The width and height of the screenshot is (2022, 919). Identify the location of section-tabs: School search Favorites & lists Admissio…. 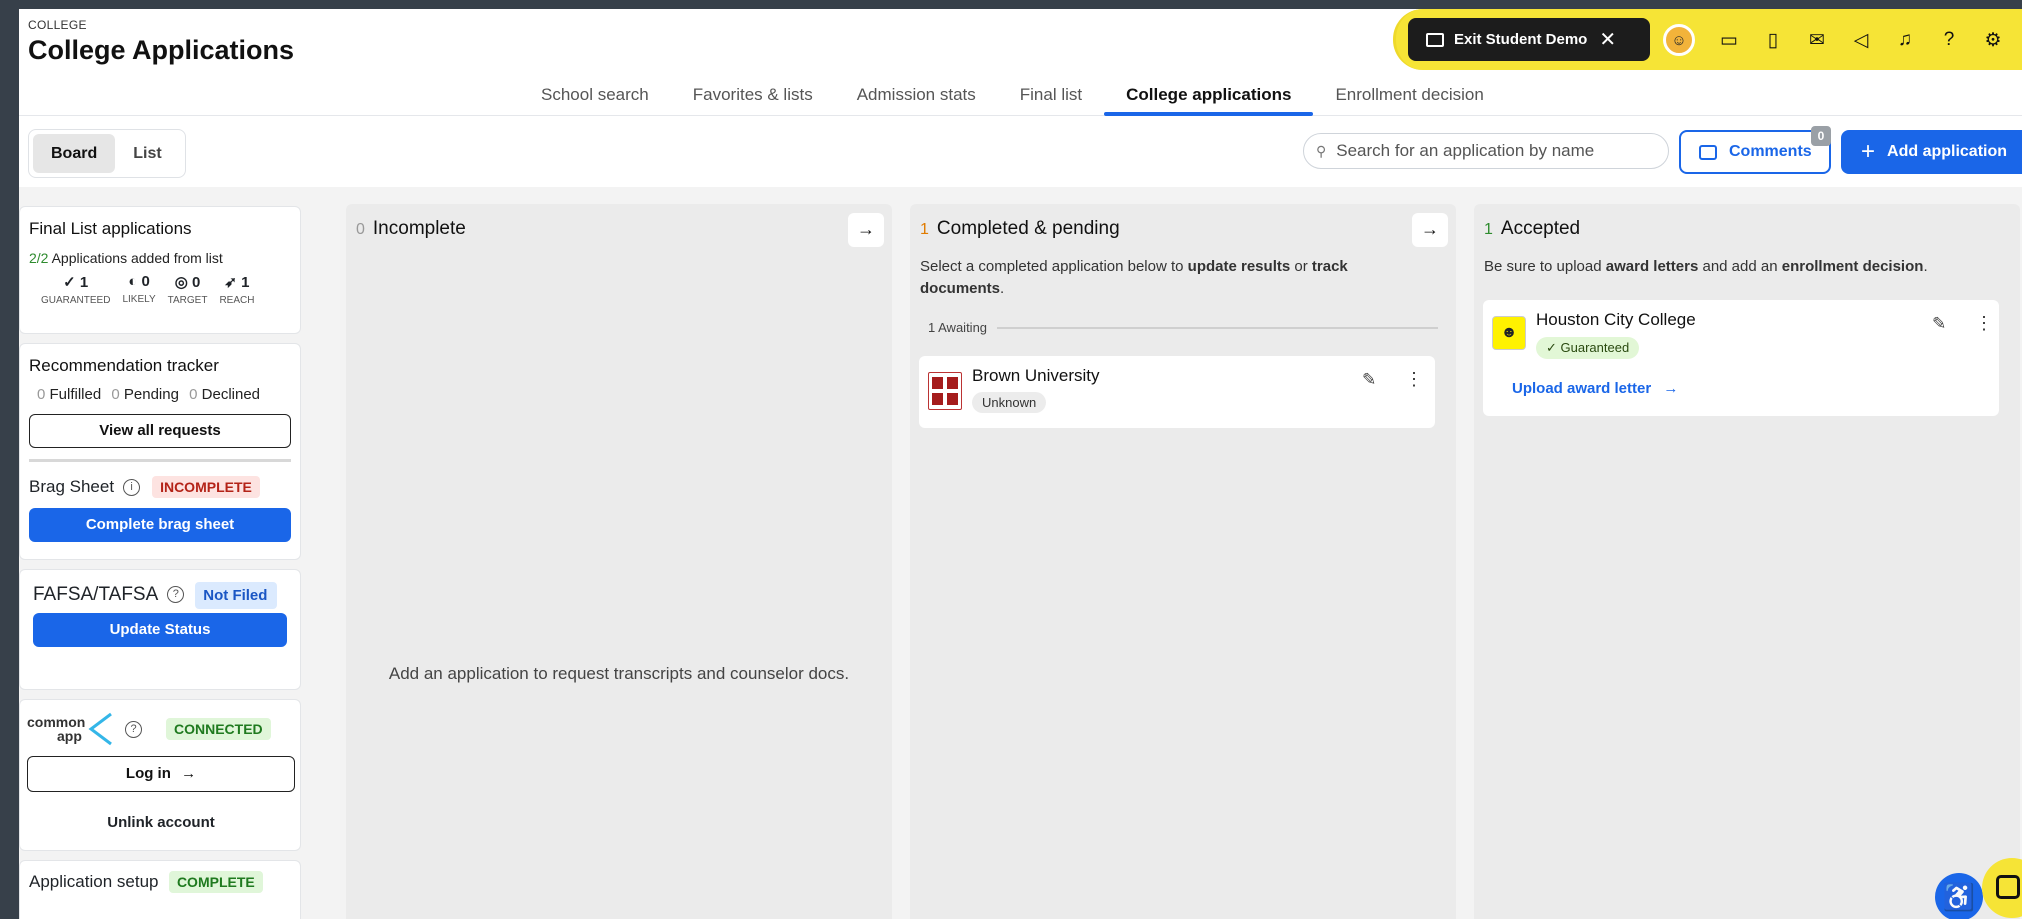
(1012, 99).